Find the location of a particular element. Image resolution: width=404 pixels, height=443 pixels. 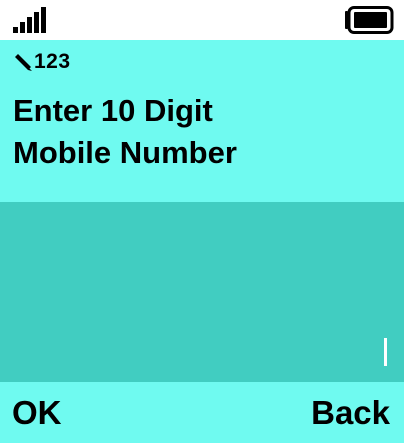

status-bar is located at coordinates (202, 20).